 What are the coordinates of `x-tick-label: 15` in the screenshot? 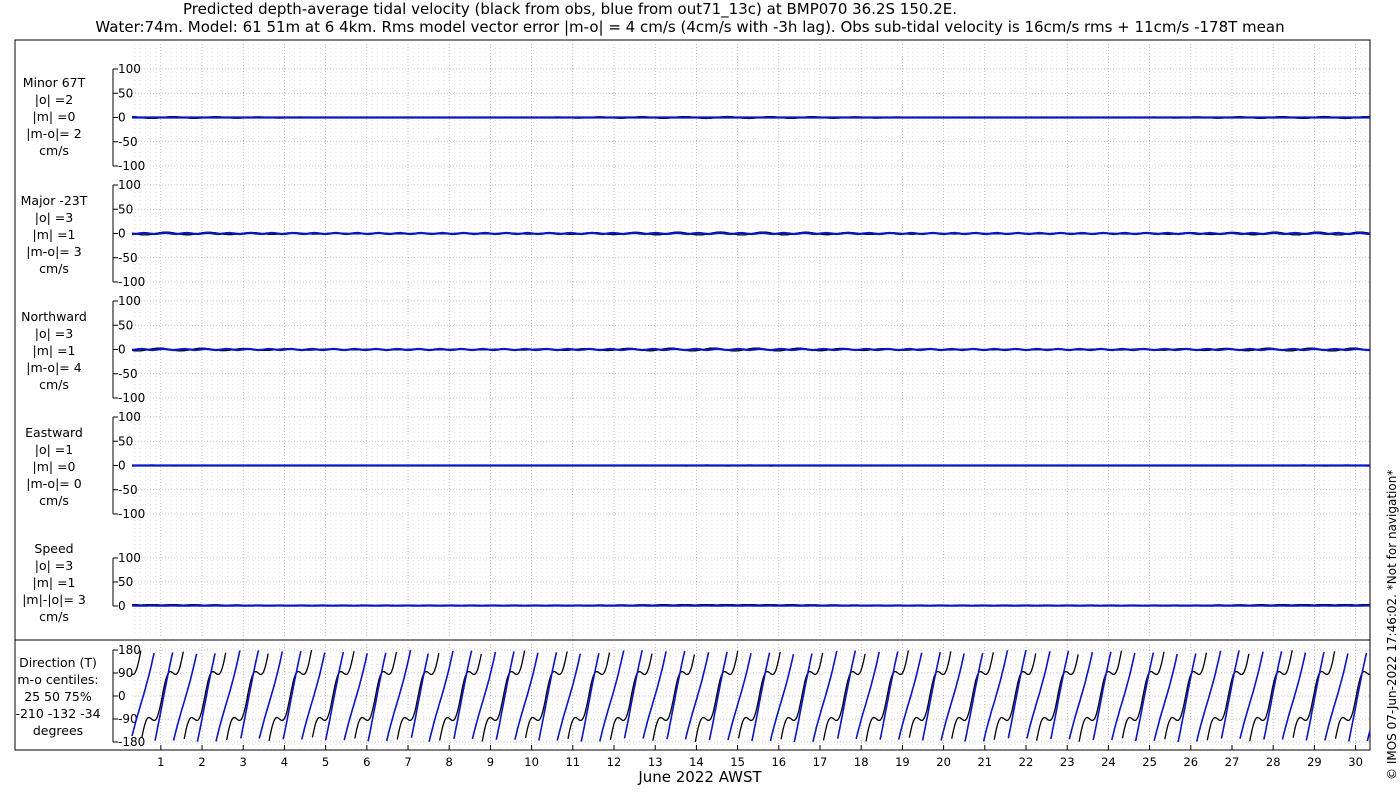 It's located at (737, 762).